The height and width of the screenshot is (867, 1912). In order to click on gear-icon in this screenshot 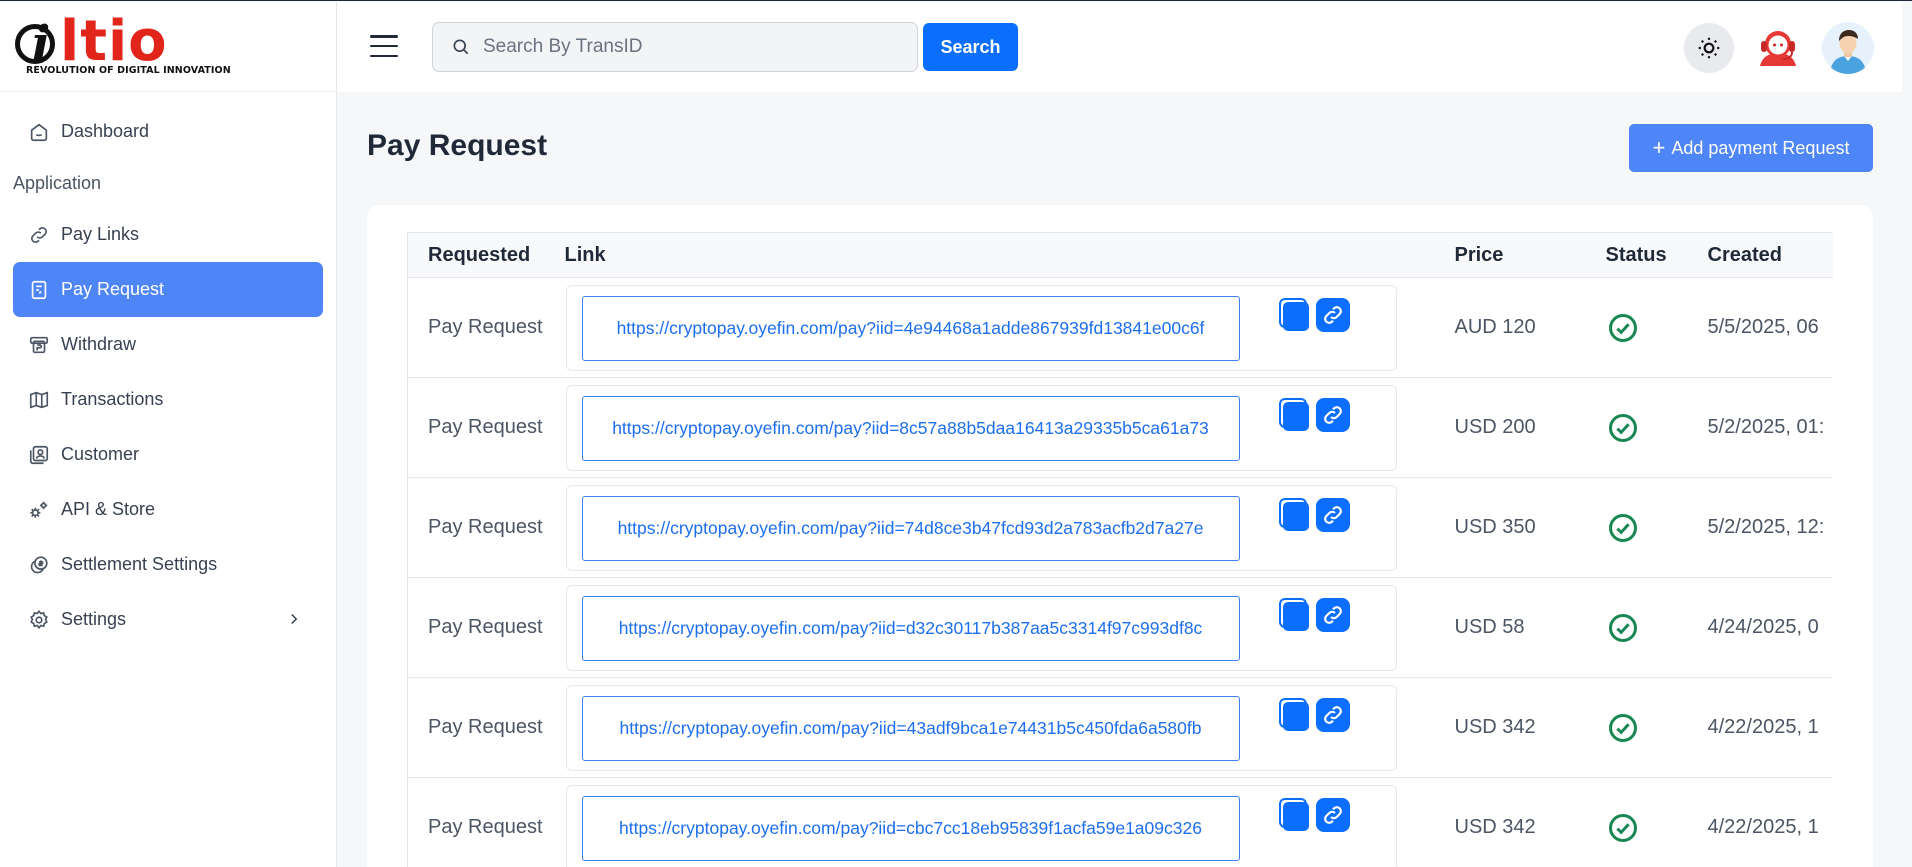, I will do `click(39, 620)`.